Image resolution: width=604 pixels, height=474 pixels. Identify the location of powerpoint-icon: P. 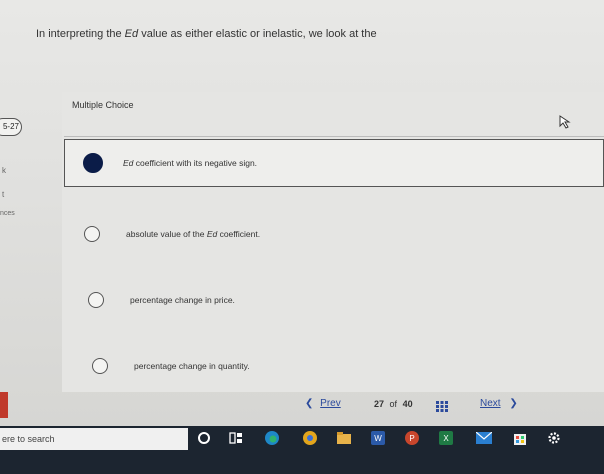
(412, 438).